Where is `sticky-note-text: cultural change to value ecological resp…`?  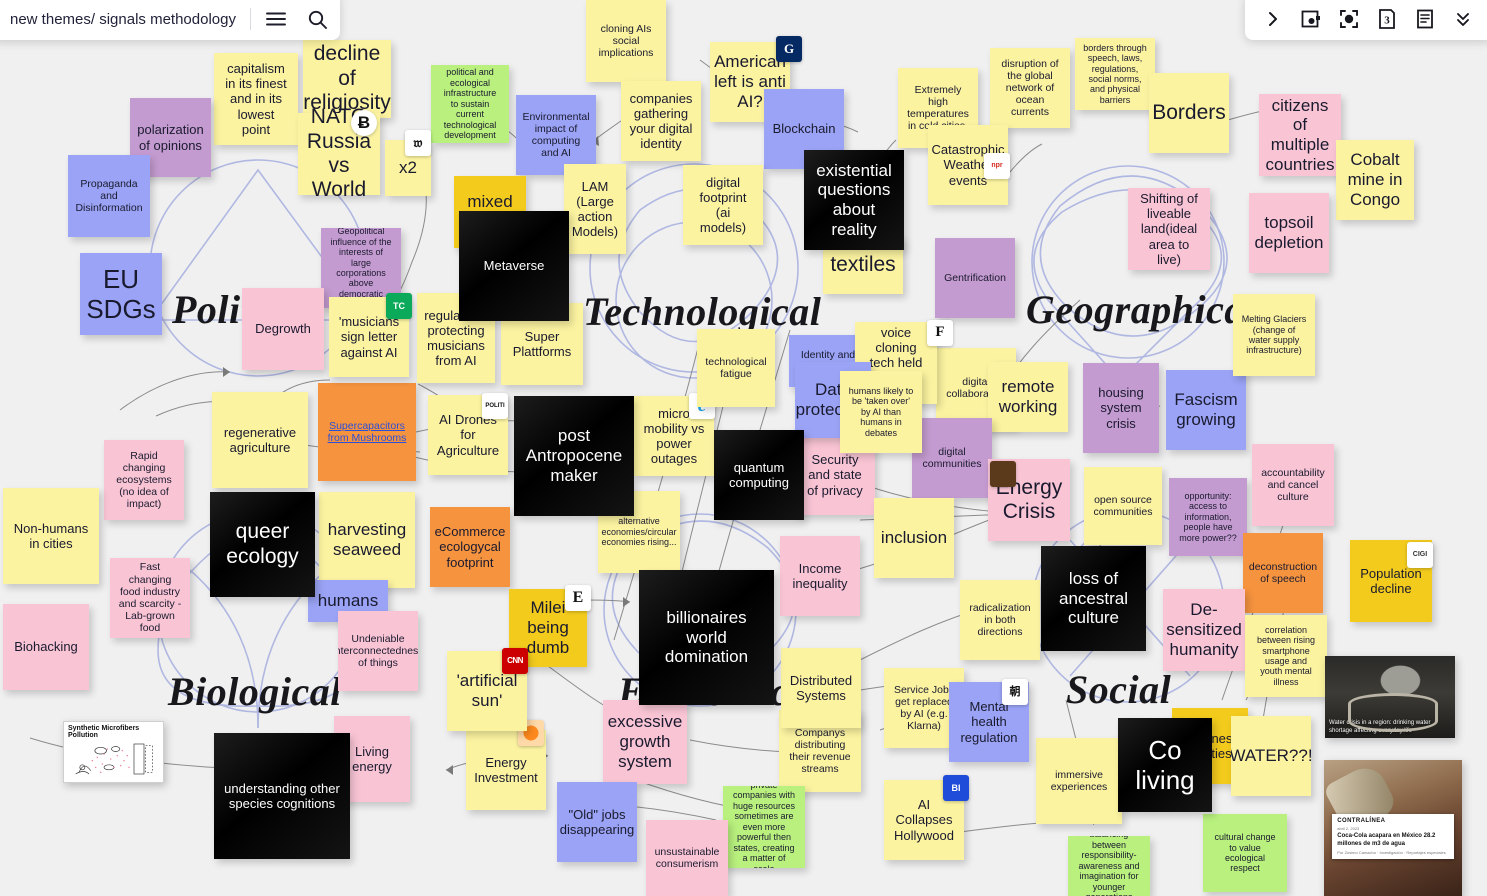
sticky-note-text: cultural change to value ecological resp… is located at coordinates (1245, 853).